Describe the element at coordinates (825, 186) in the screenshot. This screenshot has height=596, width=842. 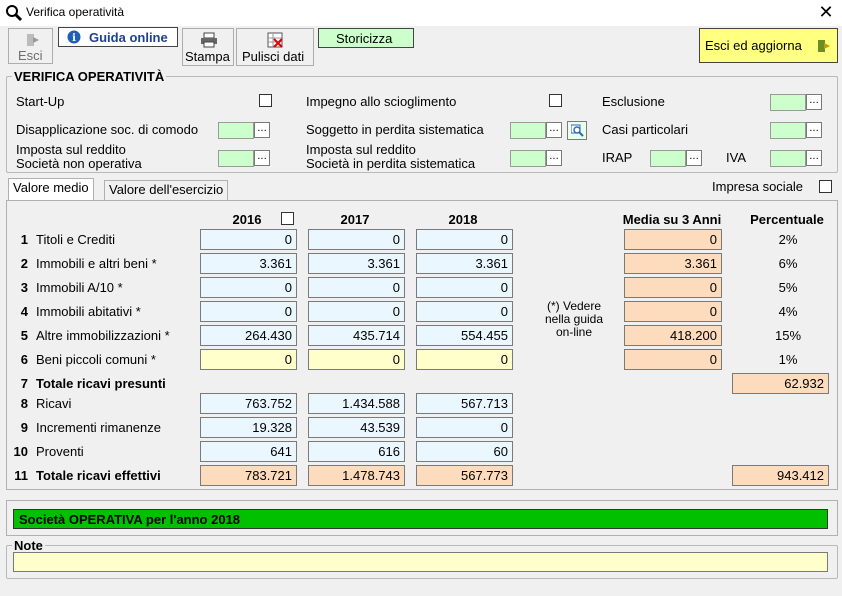
I see `impresa-sociale-checkbox` at that location.